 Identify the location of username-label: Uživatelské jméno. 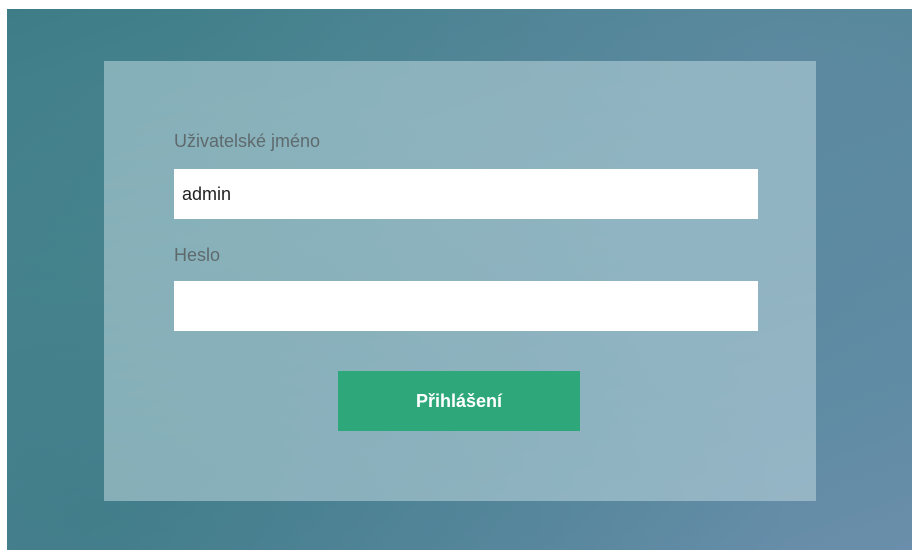
(247, 141).